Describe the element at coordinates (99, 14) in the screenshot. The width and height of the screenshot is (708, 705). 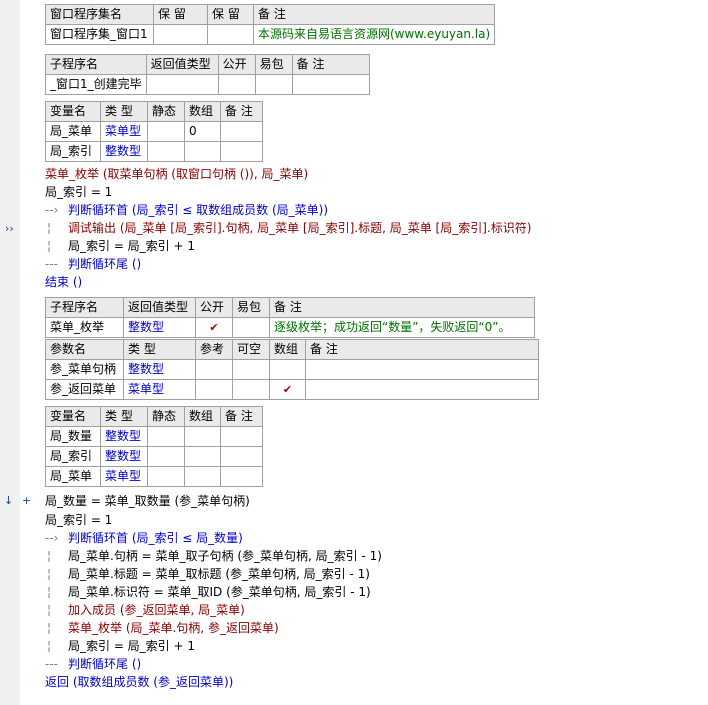
I see `header-cell: 窗口程序集名` at that location.